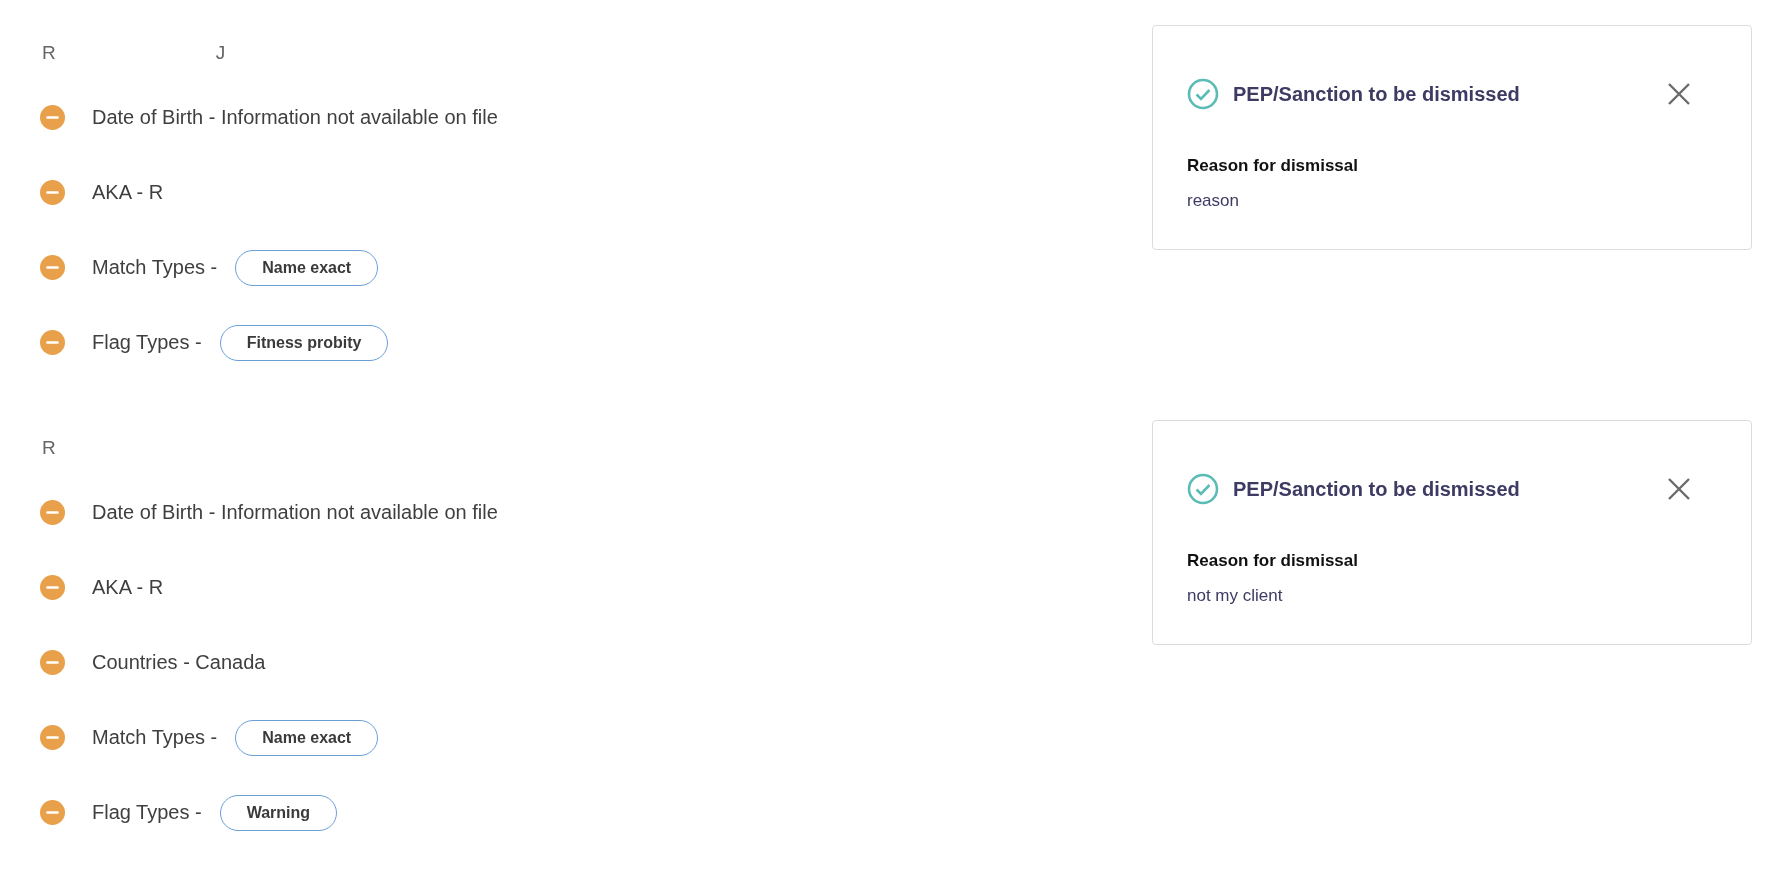  I want to click on reason-text: not my client, so click(1235, 596).